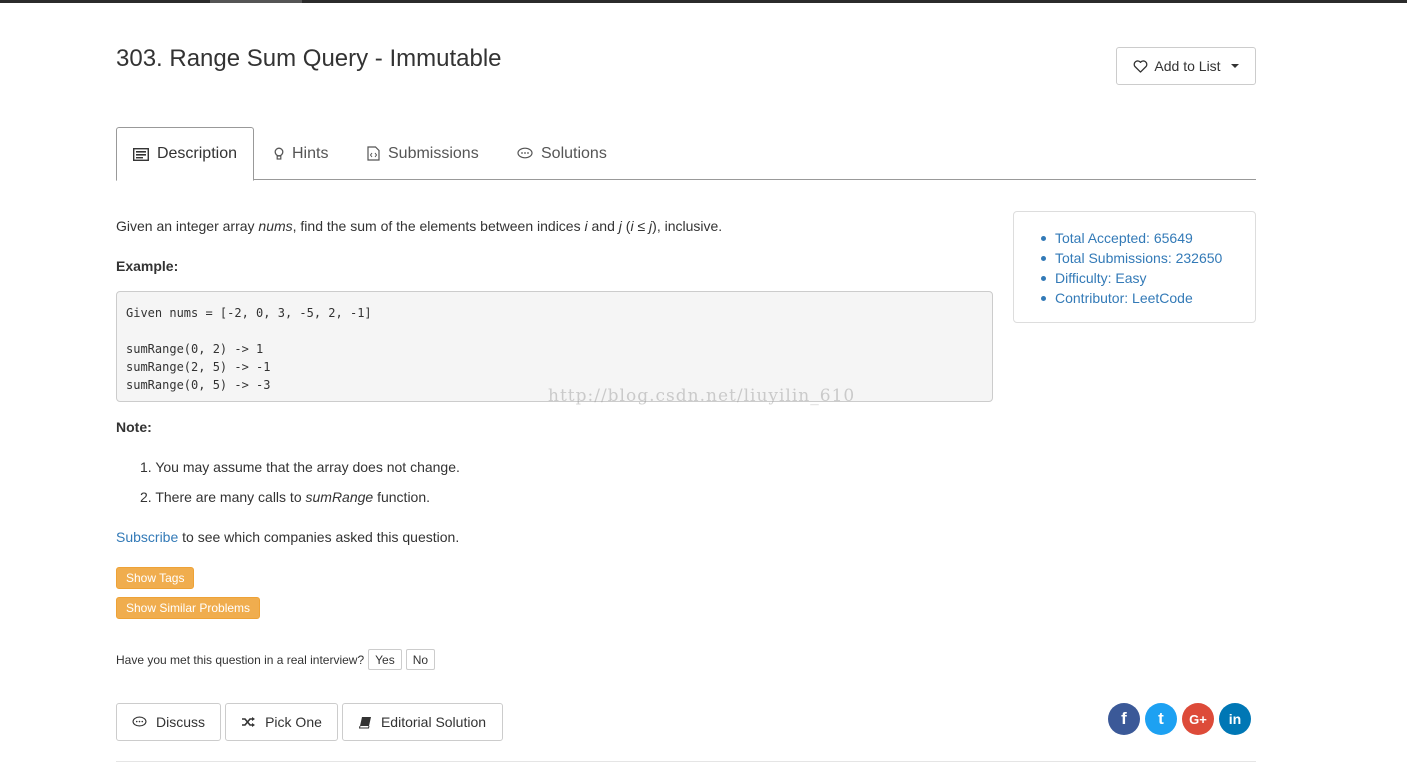 The width and height of the screenshot is (1407, 771). I want to click on twitter-share-button: t, so click(1161, 719).